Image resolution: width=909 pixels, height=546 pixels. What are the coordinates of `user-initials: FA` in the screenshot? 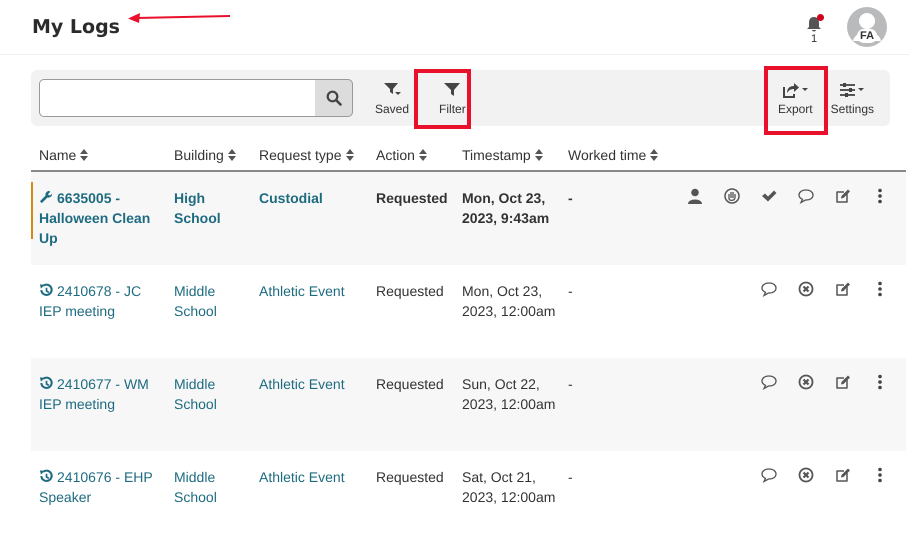 It's located at (867, 36).